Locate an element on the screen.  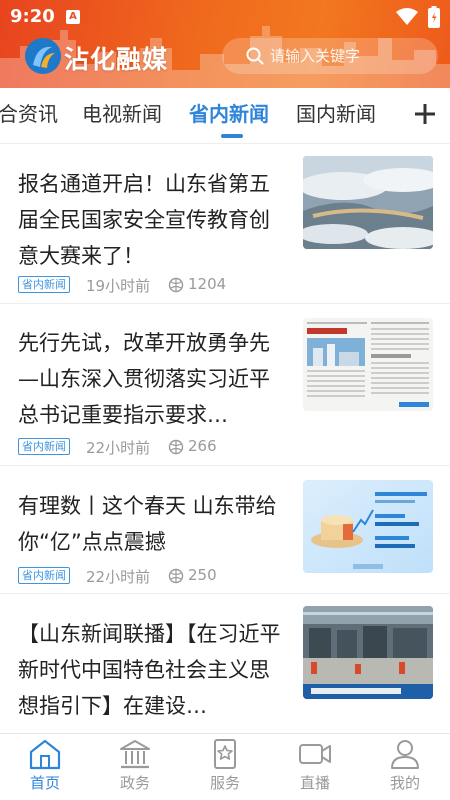
news-meta: 省内新闻 22小时前 266 is located at coordinates (148, 447).